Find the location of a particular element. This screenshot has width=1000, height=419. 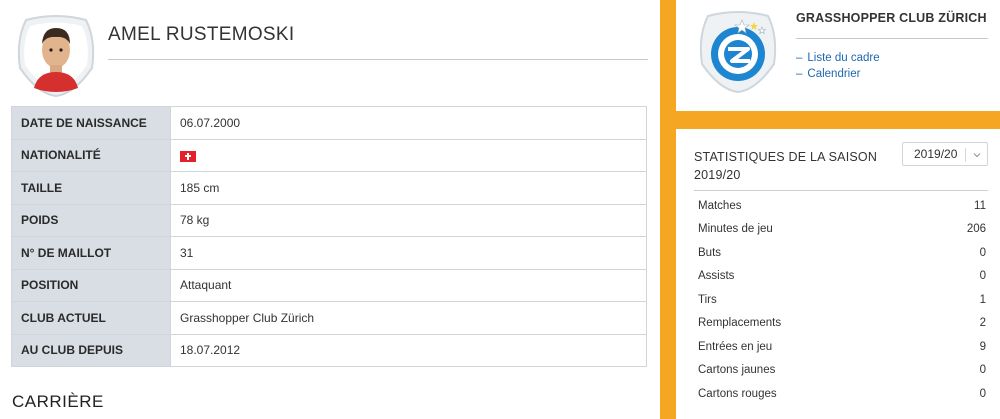

table-row: POIDS 78 kg is located at coordinates (329, 220).